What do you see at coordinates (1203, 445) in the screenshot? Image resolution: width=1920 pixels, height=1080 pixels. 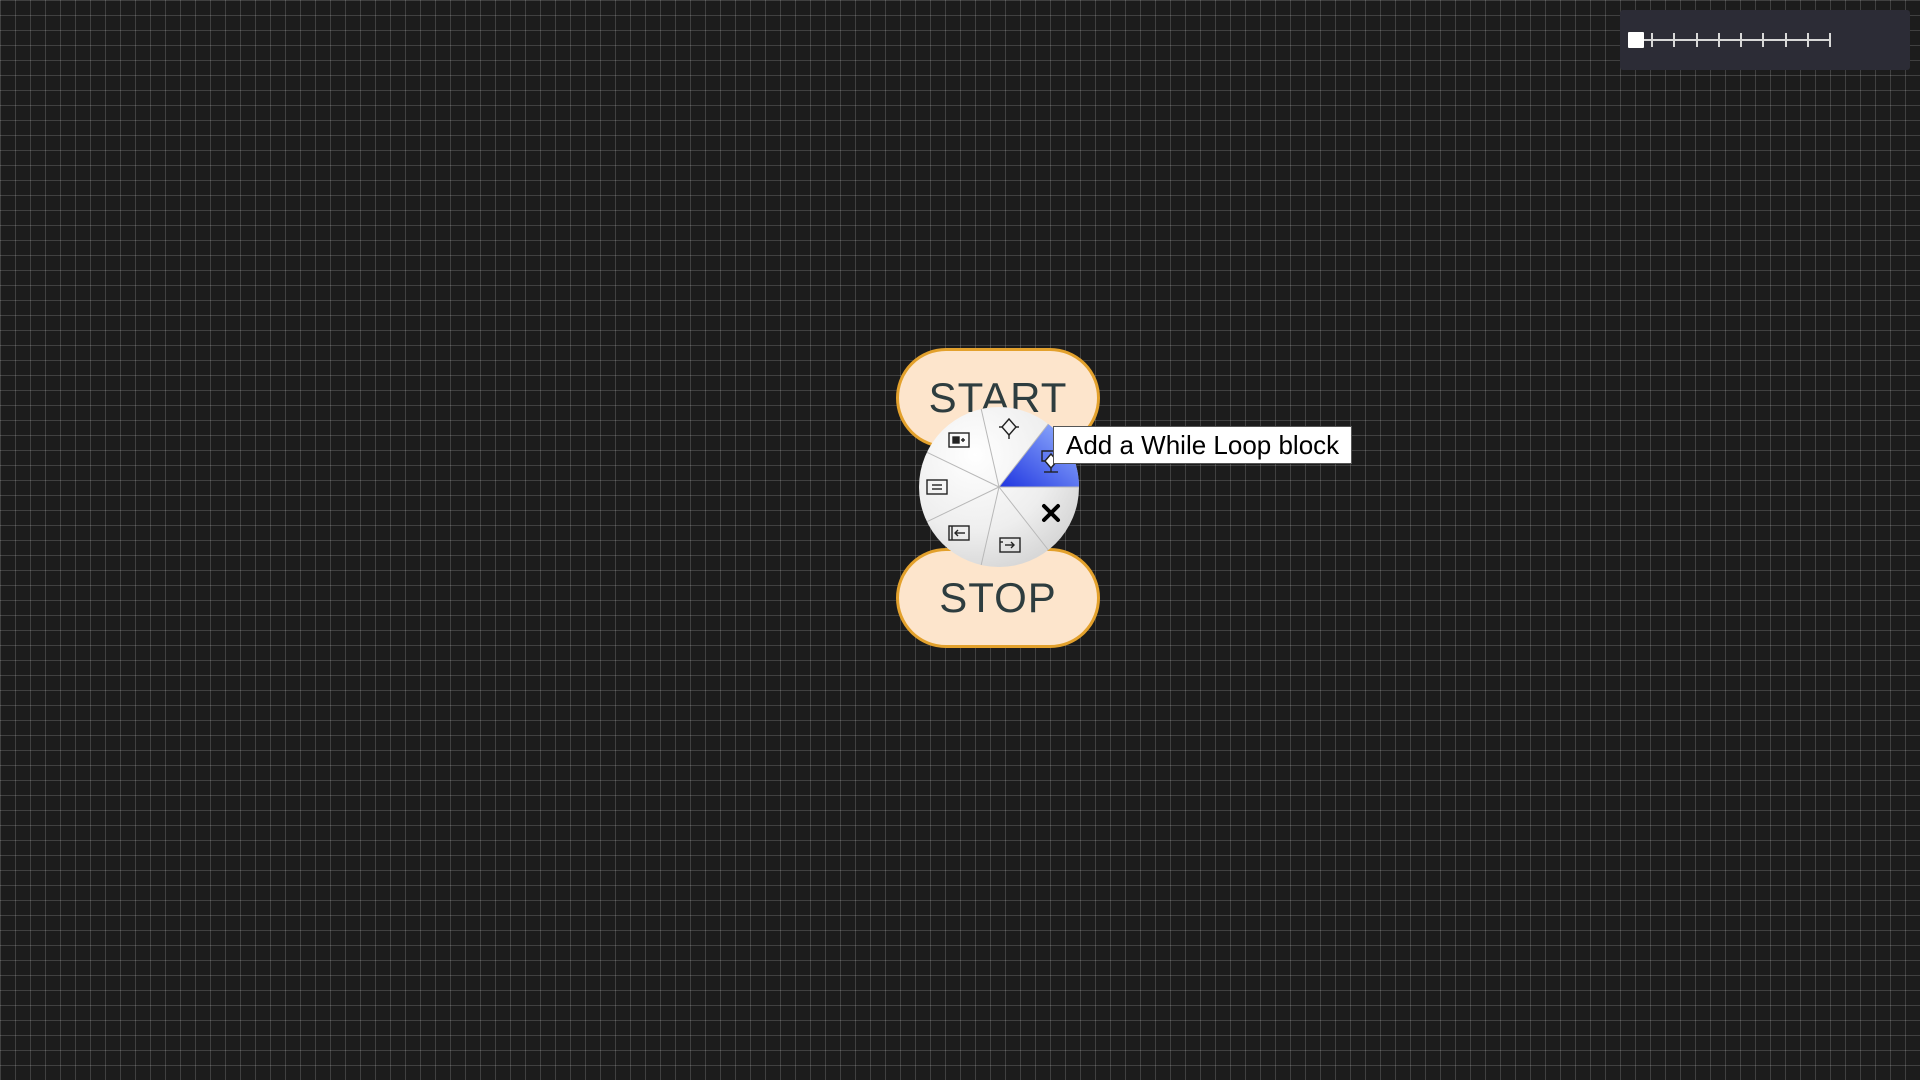 I see `tooltip: Add a While Loop block` at bounding box center [1203, 445].